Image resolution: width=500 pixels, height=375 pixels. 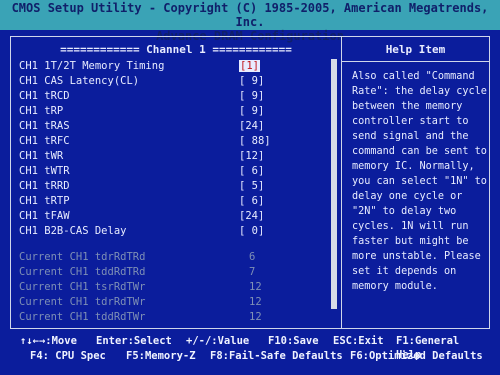 What do you see at coordinates (169, 302) in the screenshot?
I see `readonly-row: Current CH1 tdrRdTWr 12` at bounding box center [169, 302].